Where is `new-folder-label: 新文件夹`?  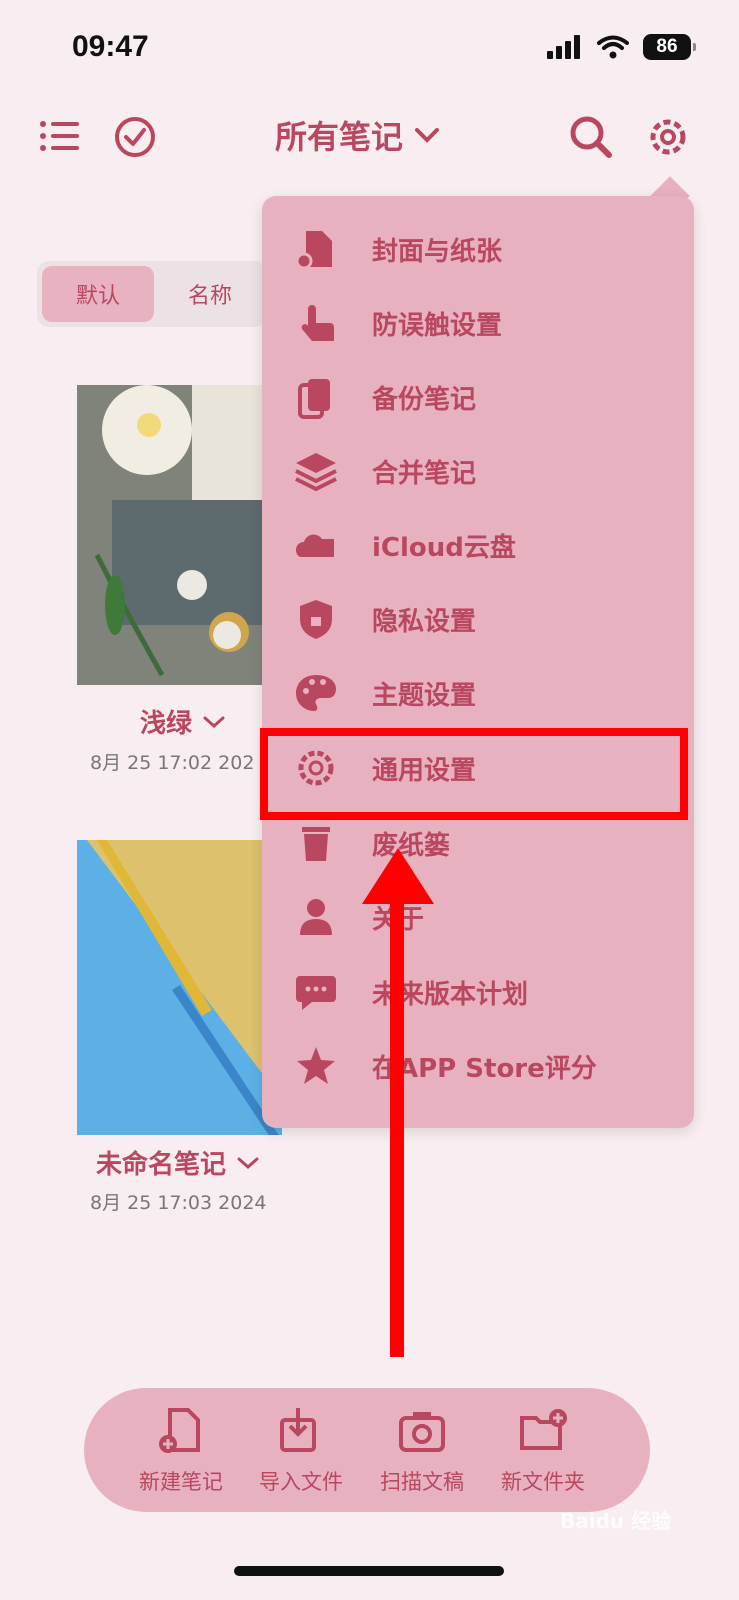
new-folder-label: 新文件夹 is located at coordinates (543, 1482).